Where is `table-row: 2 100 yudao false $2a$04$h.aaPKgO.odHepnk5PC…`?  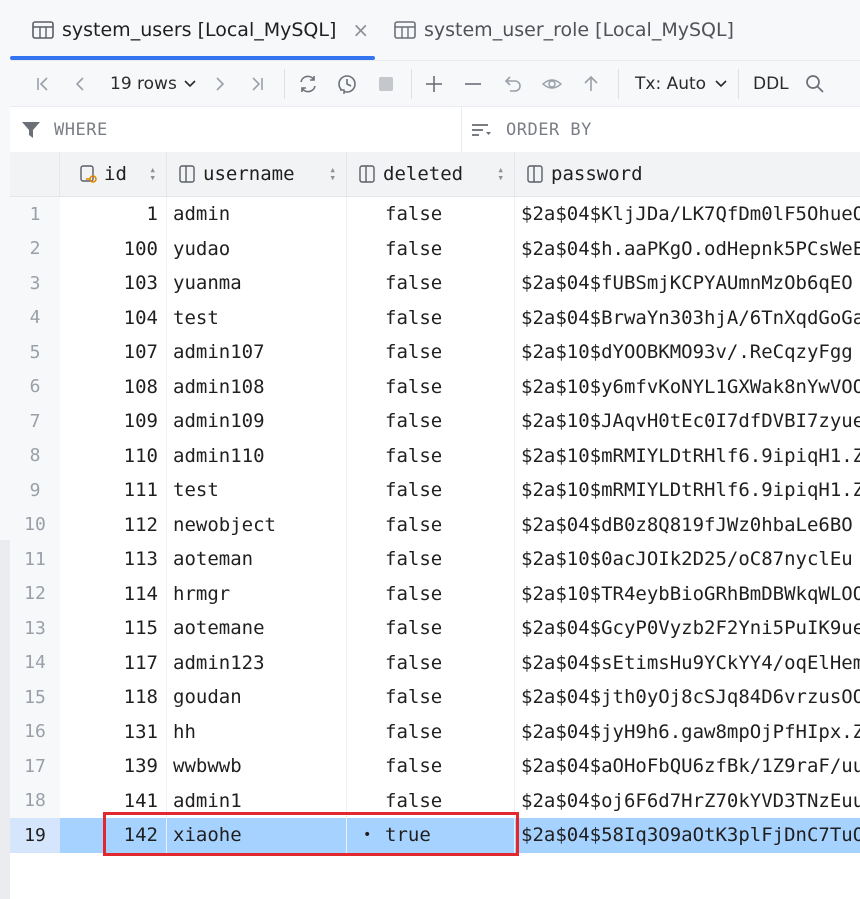
table-row: 2 100 yudao false $2a$04$h.aaPKgO.odHepnk5PC… is located at coordinates (435, 249).